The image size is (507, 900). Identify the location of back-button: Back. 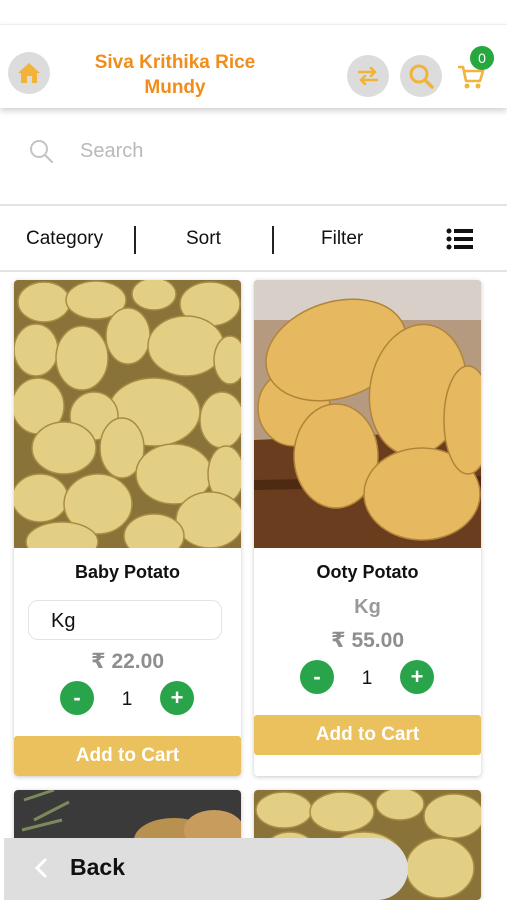
(206, 869).